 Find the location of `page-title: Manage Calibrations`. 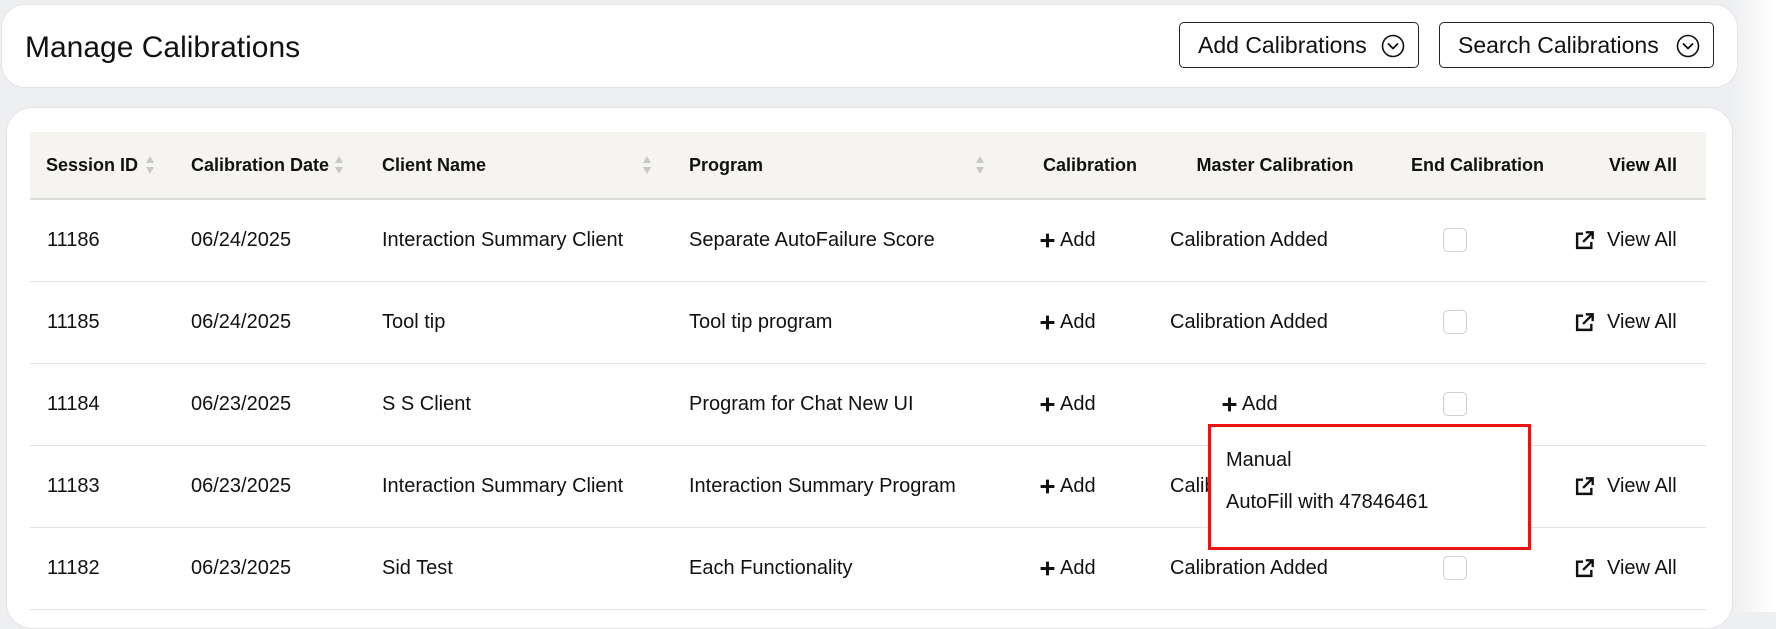

page-title: Manage Calibrations is located at coordinates (163, 47).